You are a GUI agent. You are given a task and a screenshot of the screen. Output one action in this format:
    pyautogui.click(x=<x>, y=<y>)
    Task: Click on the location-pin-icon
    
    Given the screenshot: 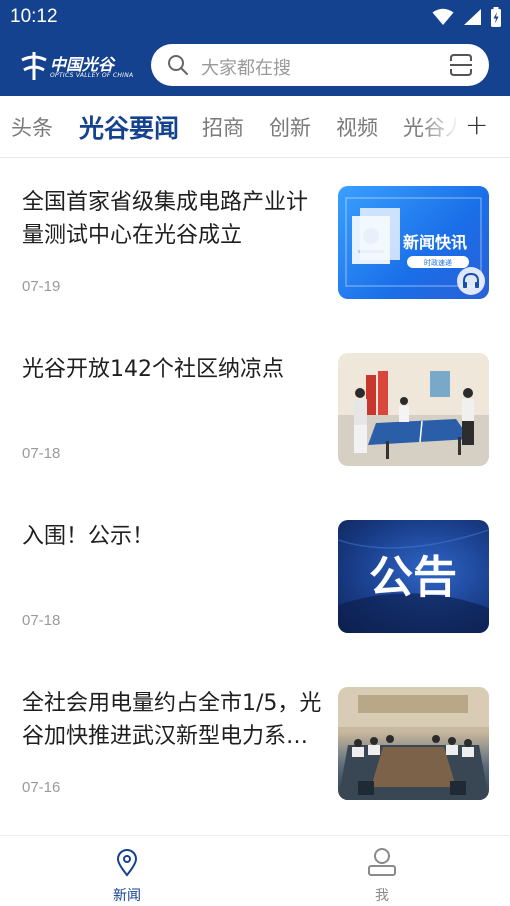 What is the action you would take?
    pyautogui.click(x=127, y=863)
    